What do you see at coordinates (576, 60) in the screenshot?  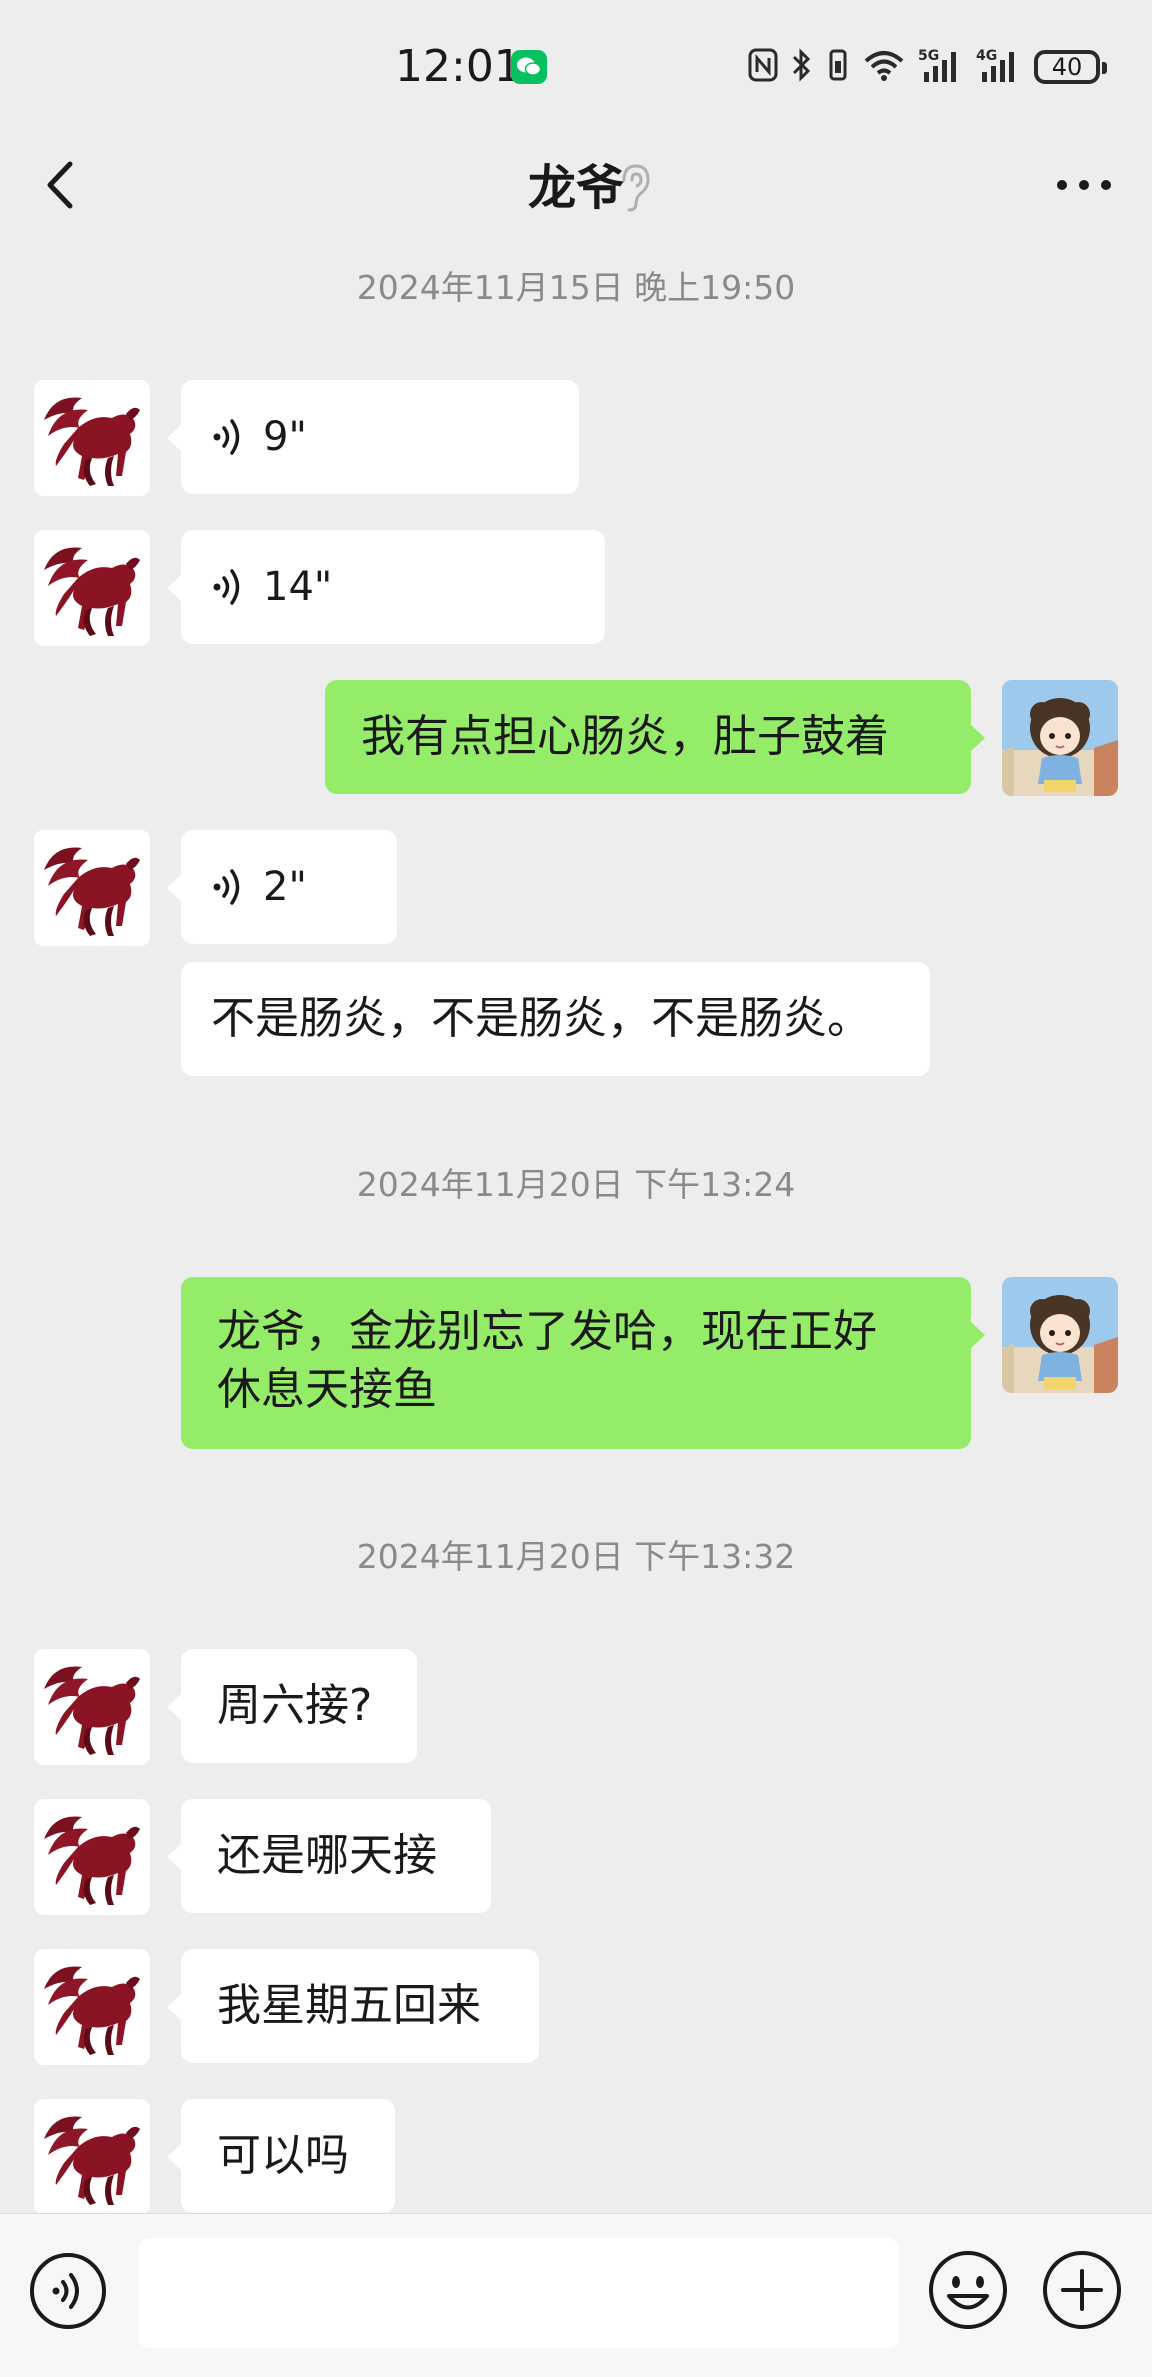 I see `status-bar: 12:01 5G 4G 40` at bounding box center [576, 60].